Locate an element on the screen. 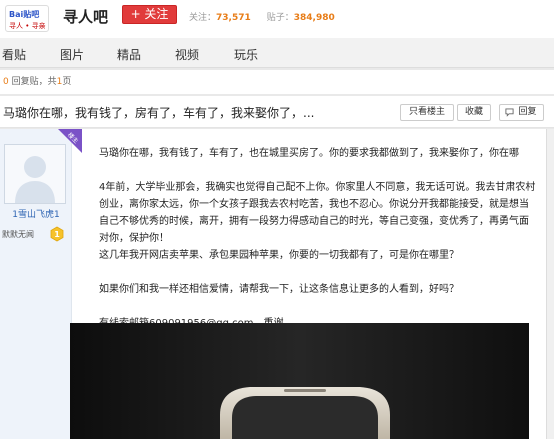 This screenshot has height=439, width=554. reply-label: 回复 is located at coordinates (527, 112).